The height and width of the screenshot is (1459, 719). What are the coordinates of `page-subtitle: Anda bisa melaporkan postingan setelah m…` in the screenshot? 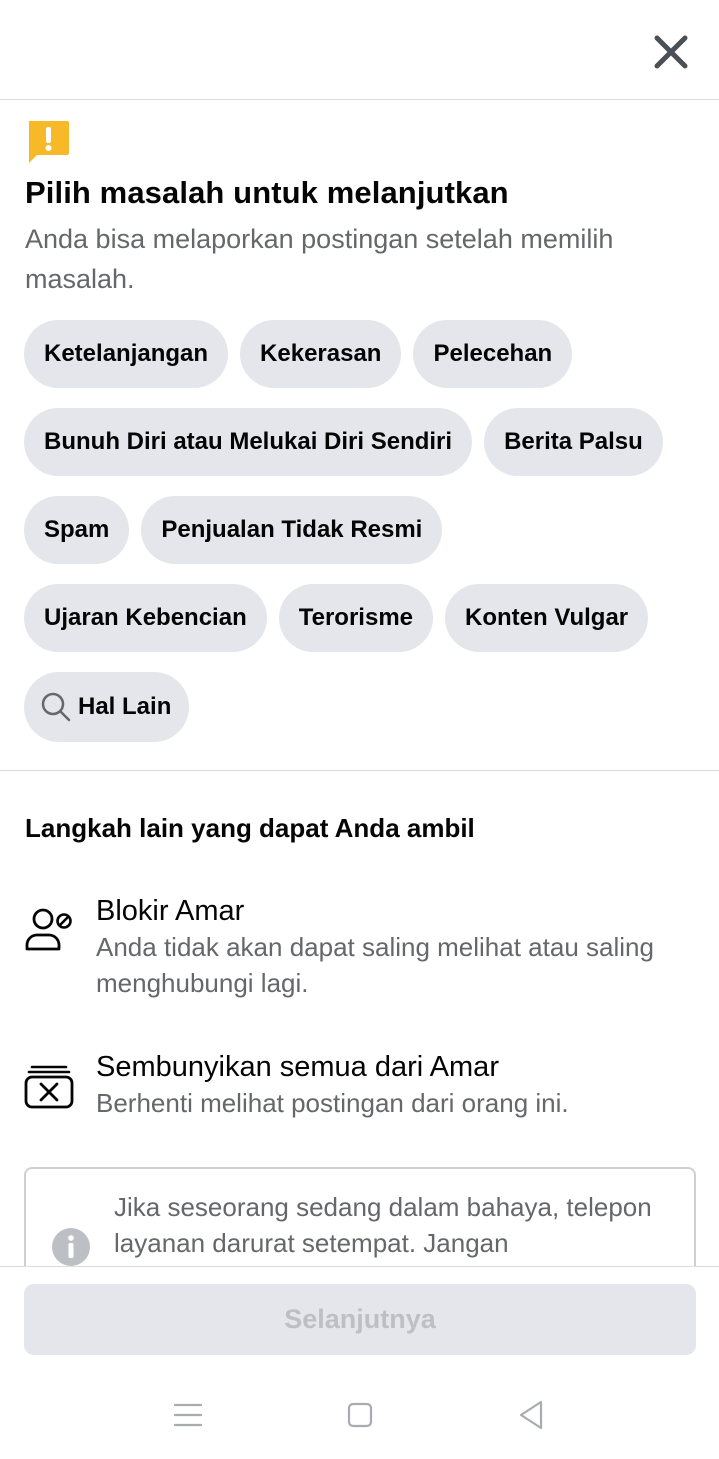 It's located at (319, 259).